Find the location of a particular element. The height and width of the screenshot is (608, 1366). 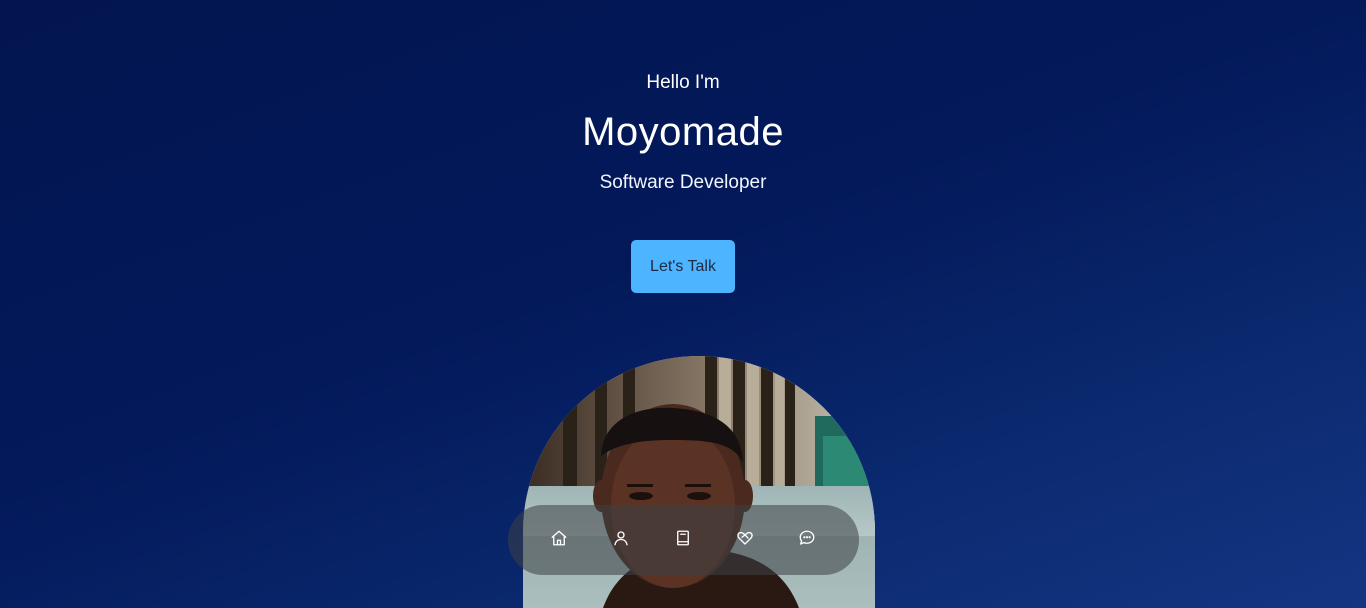

hero-name: Moyomade is located at coordinates (683, 132).